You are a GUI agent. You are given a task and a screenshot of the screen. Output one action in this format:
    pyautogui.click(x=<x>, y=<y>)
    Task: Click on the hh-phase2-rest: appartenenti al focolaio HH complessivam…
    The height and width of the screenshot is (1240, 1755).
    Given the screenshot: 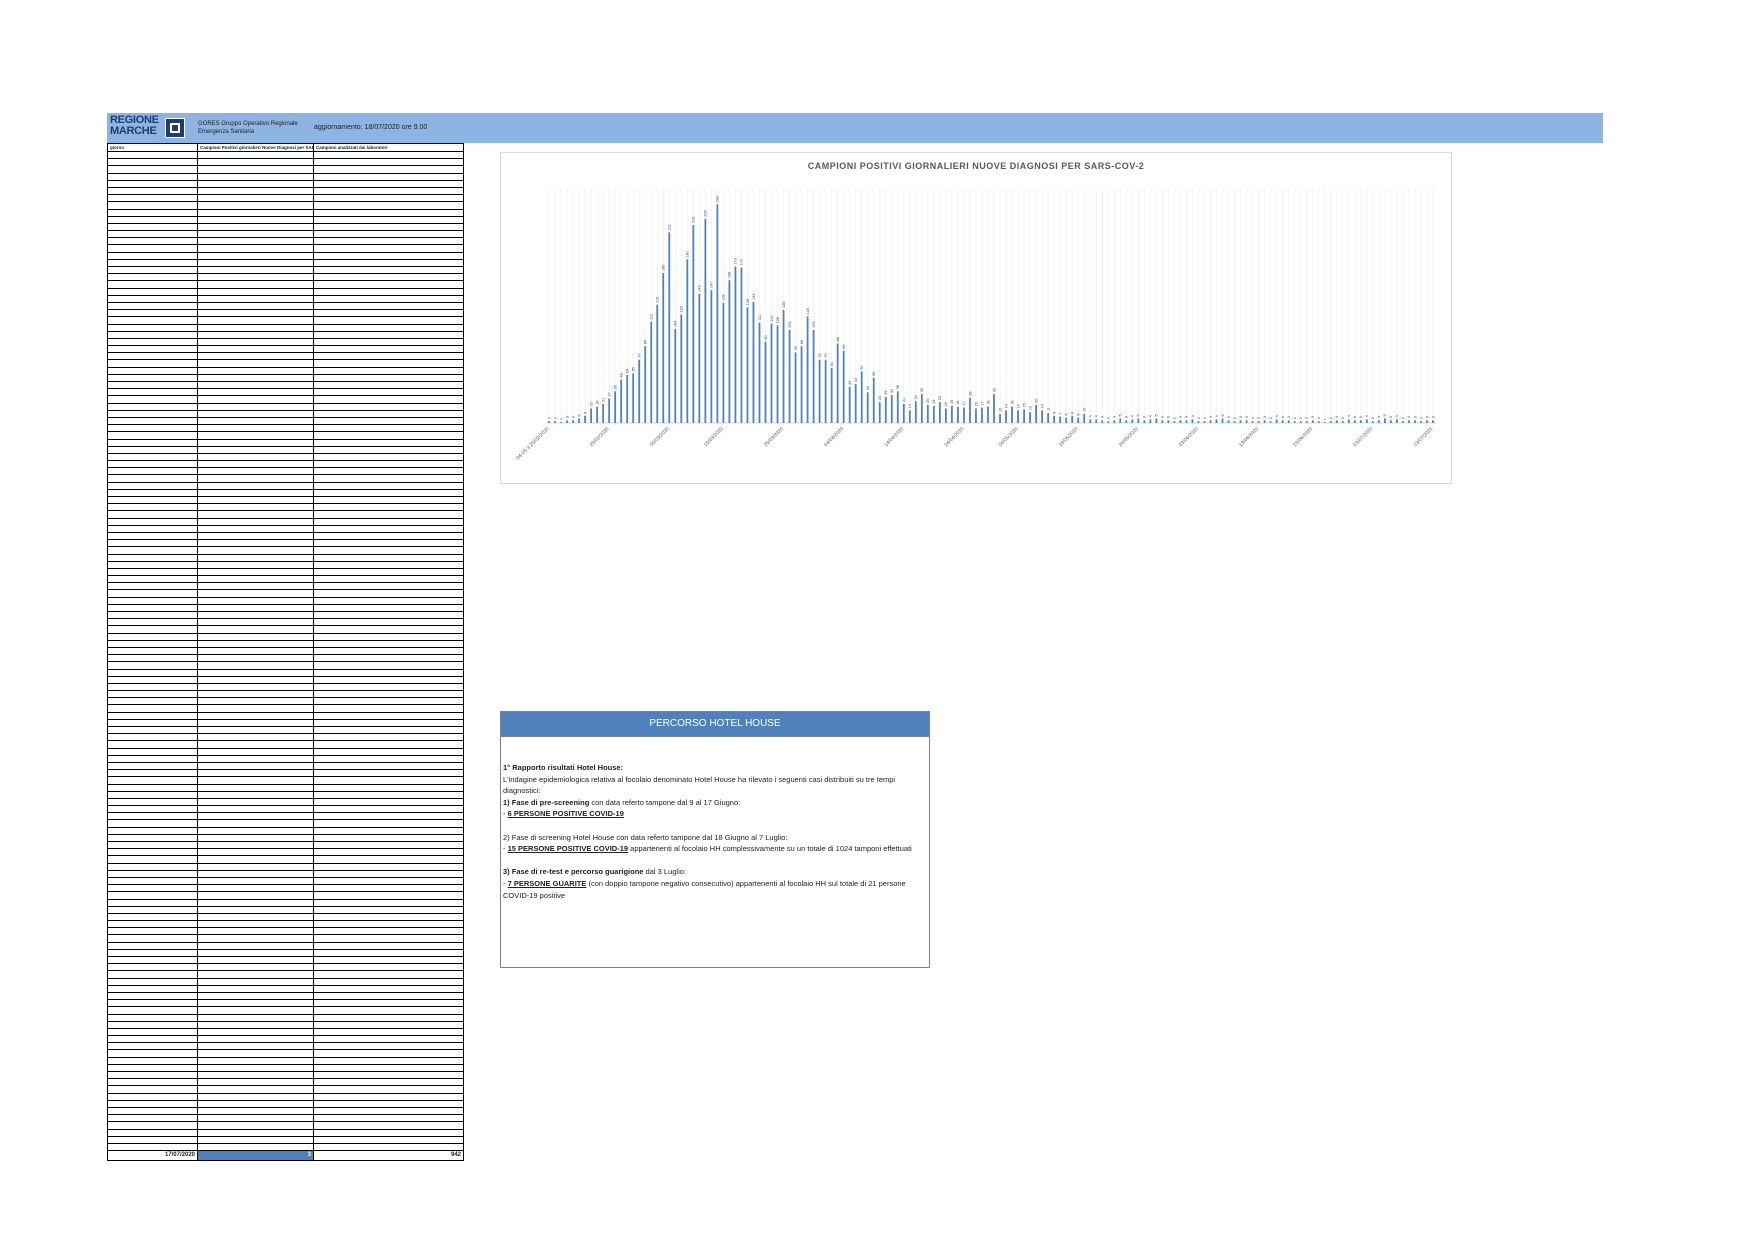 What is the action you would take?
    pyautogui.click(x=770, y=849)
    